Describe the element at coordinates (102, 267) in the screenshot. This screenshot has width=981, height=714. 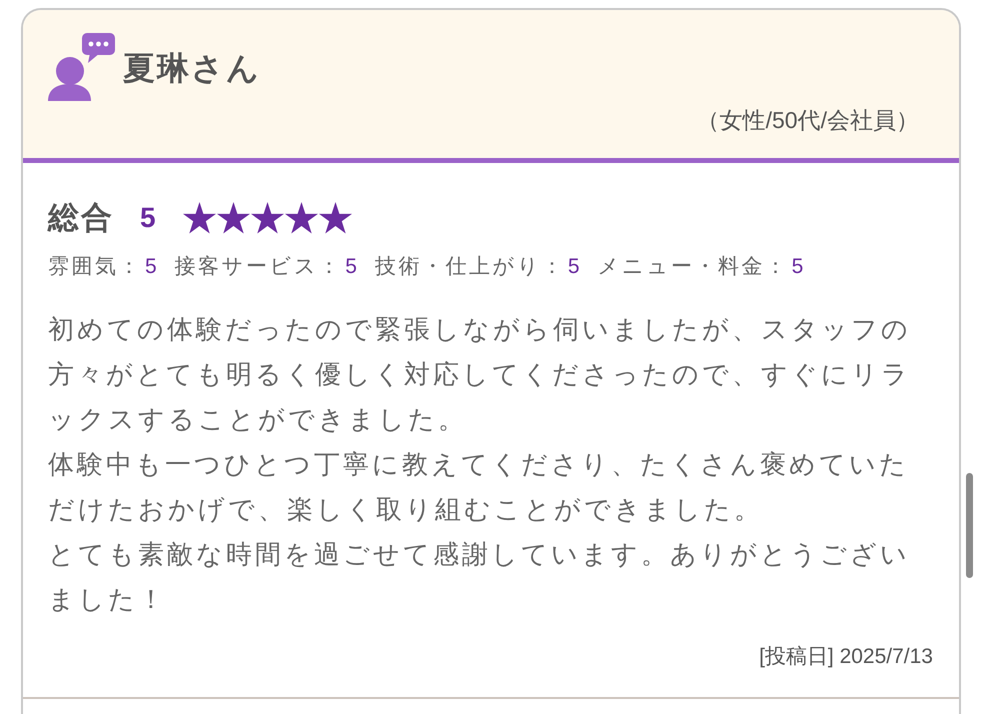
I see `category-rating: 雰囲気：5` at that location.